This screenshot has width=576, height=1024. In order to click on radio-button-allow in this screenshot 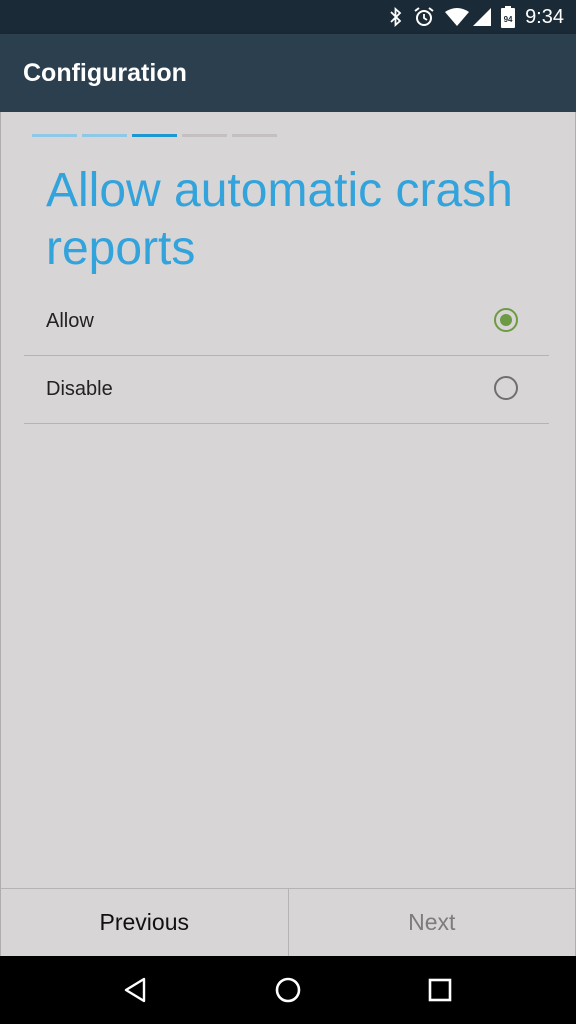, I will do `click(506, 320)`.